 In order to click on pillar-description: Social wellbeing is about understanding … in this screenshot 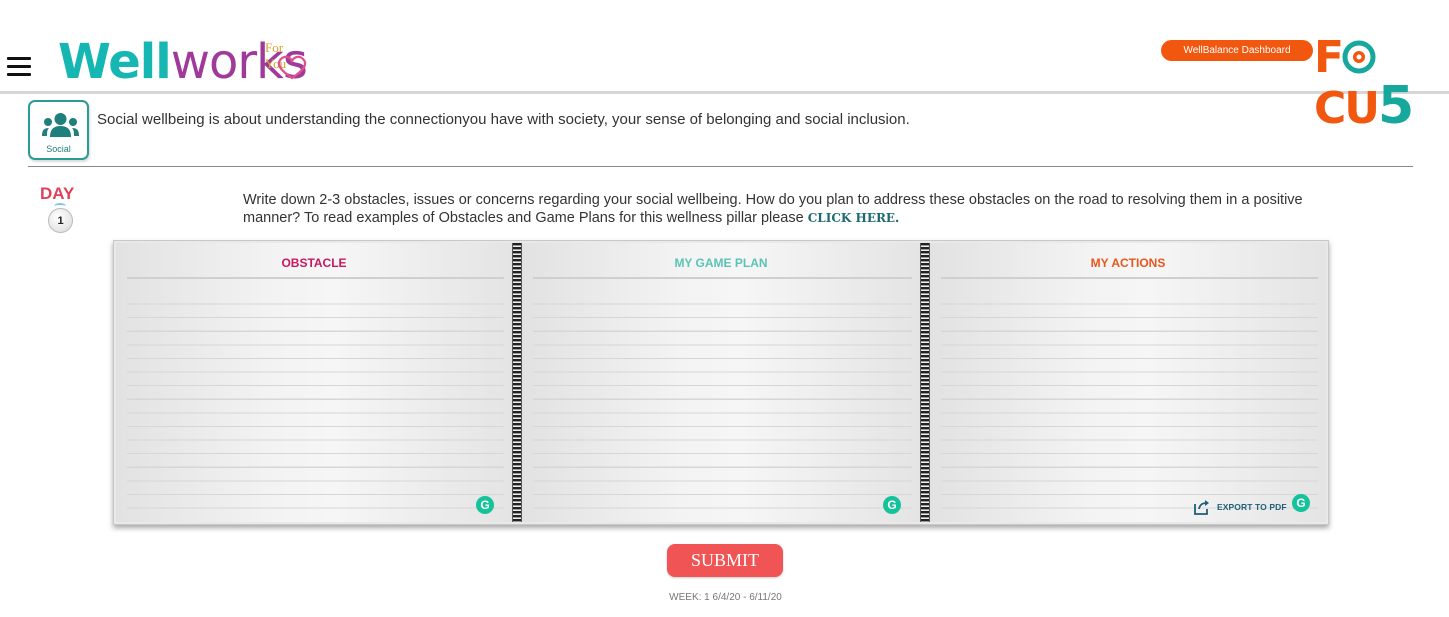, I will do `click(503, 119)`.